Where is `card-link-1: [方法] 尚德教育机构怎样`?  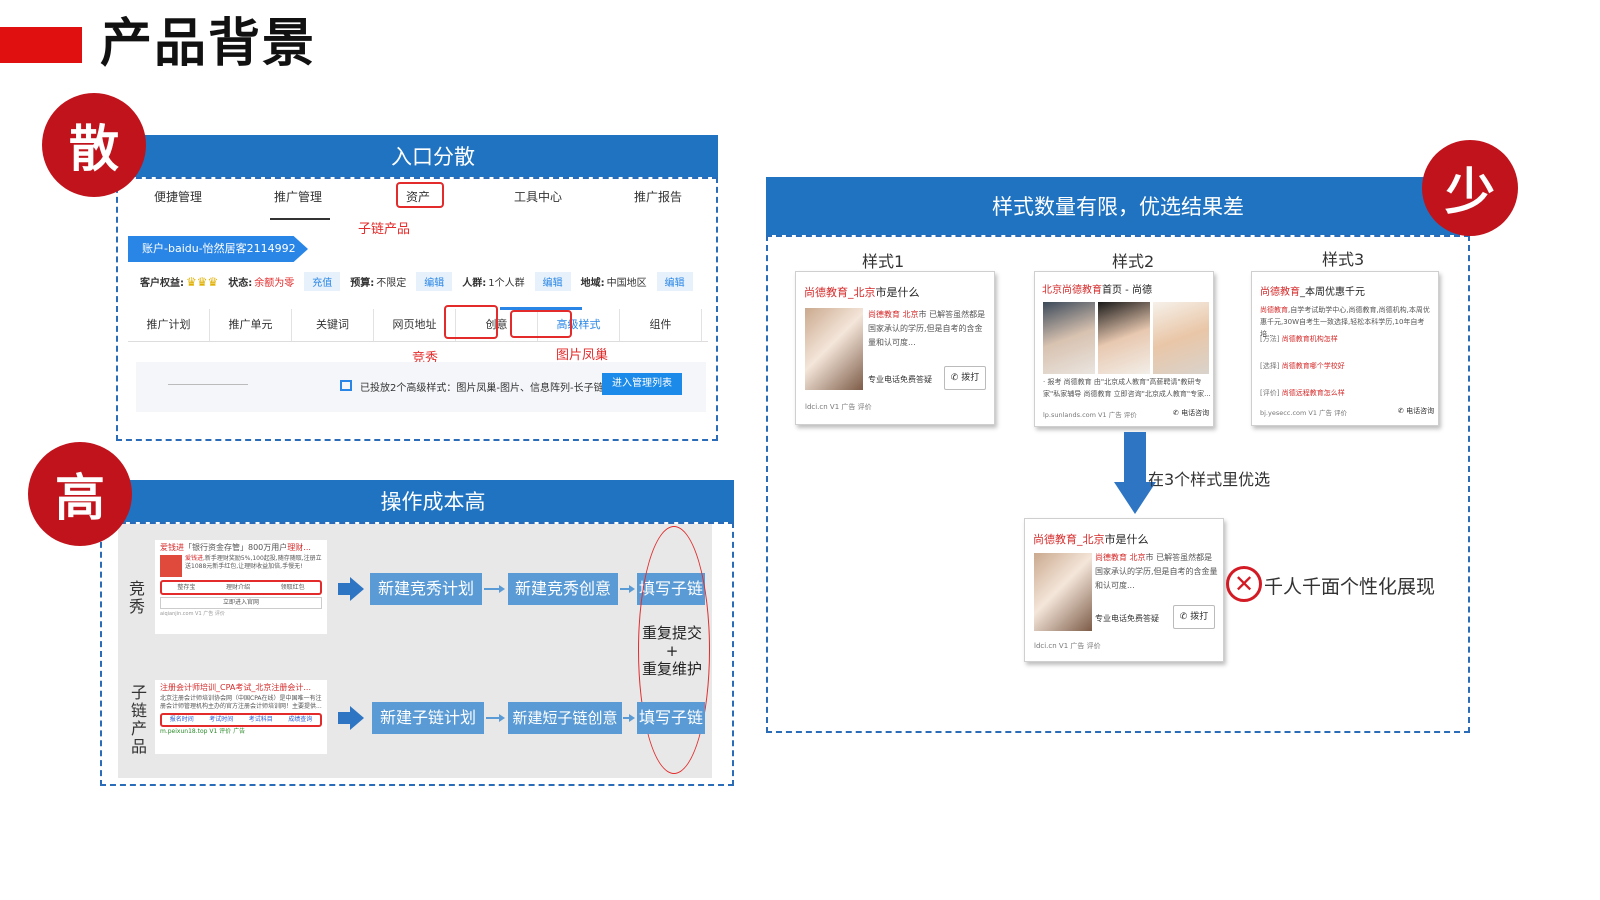 card-link-1: [方法] 尚德教育机构怎样 is located at coordinates (1299, 339).